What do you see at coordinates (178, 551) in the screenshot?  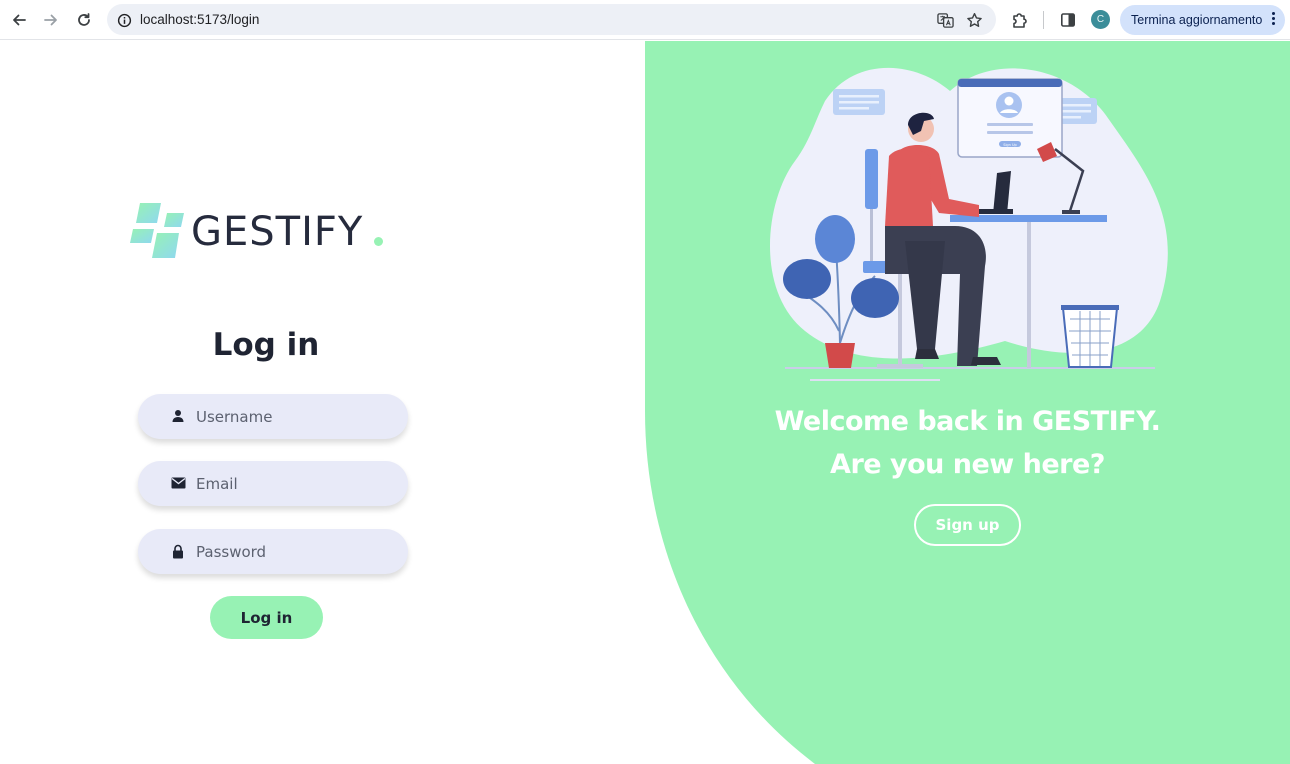 I see `lock-icon` at bounding box center [178, 551].